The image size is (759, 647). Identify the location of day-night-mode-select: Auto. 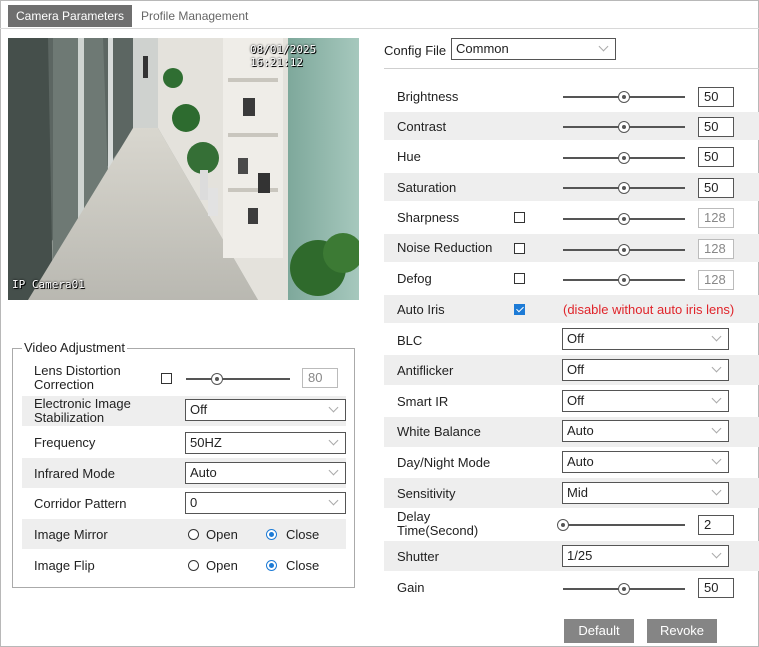
(645, 462).